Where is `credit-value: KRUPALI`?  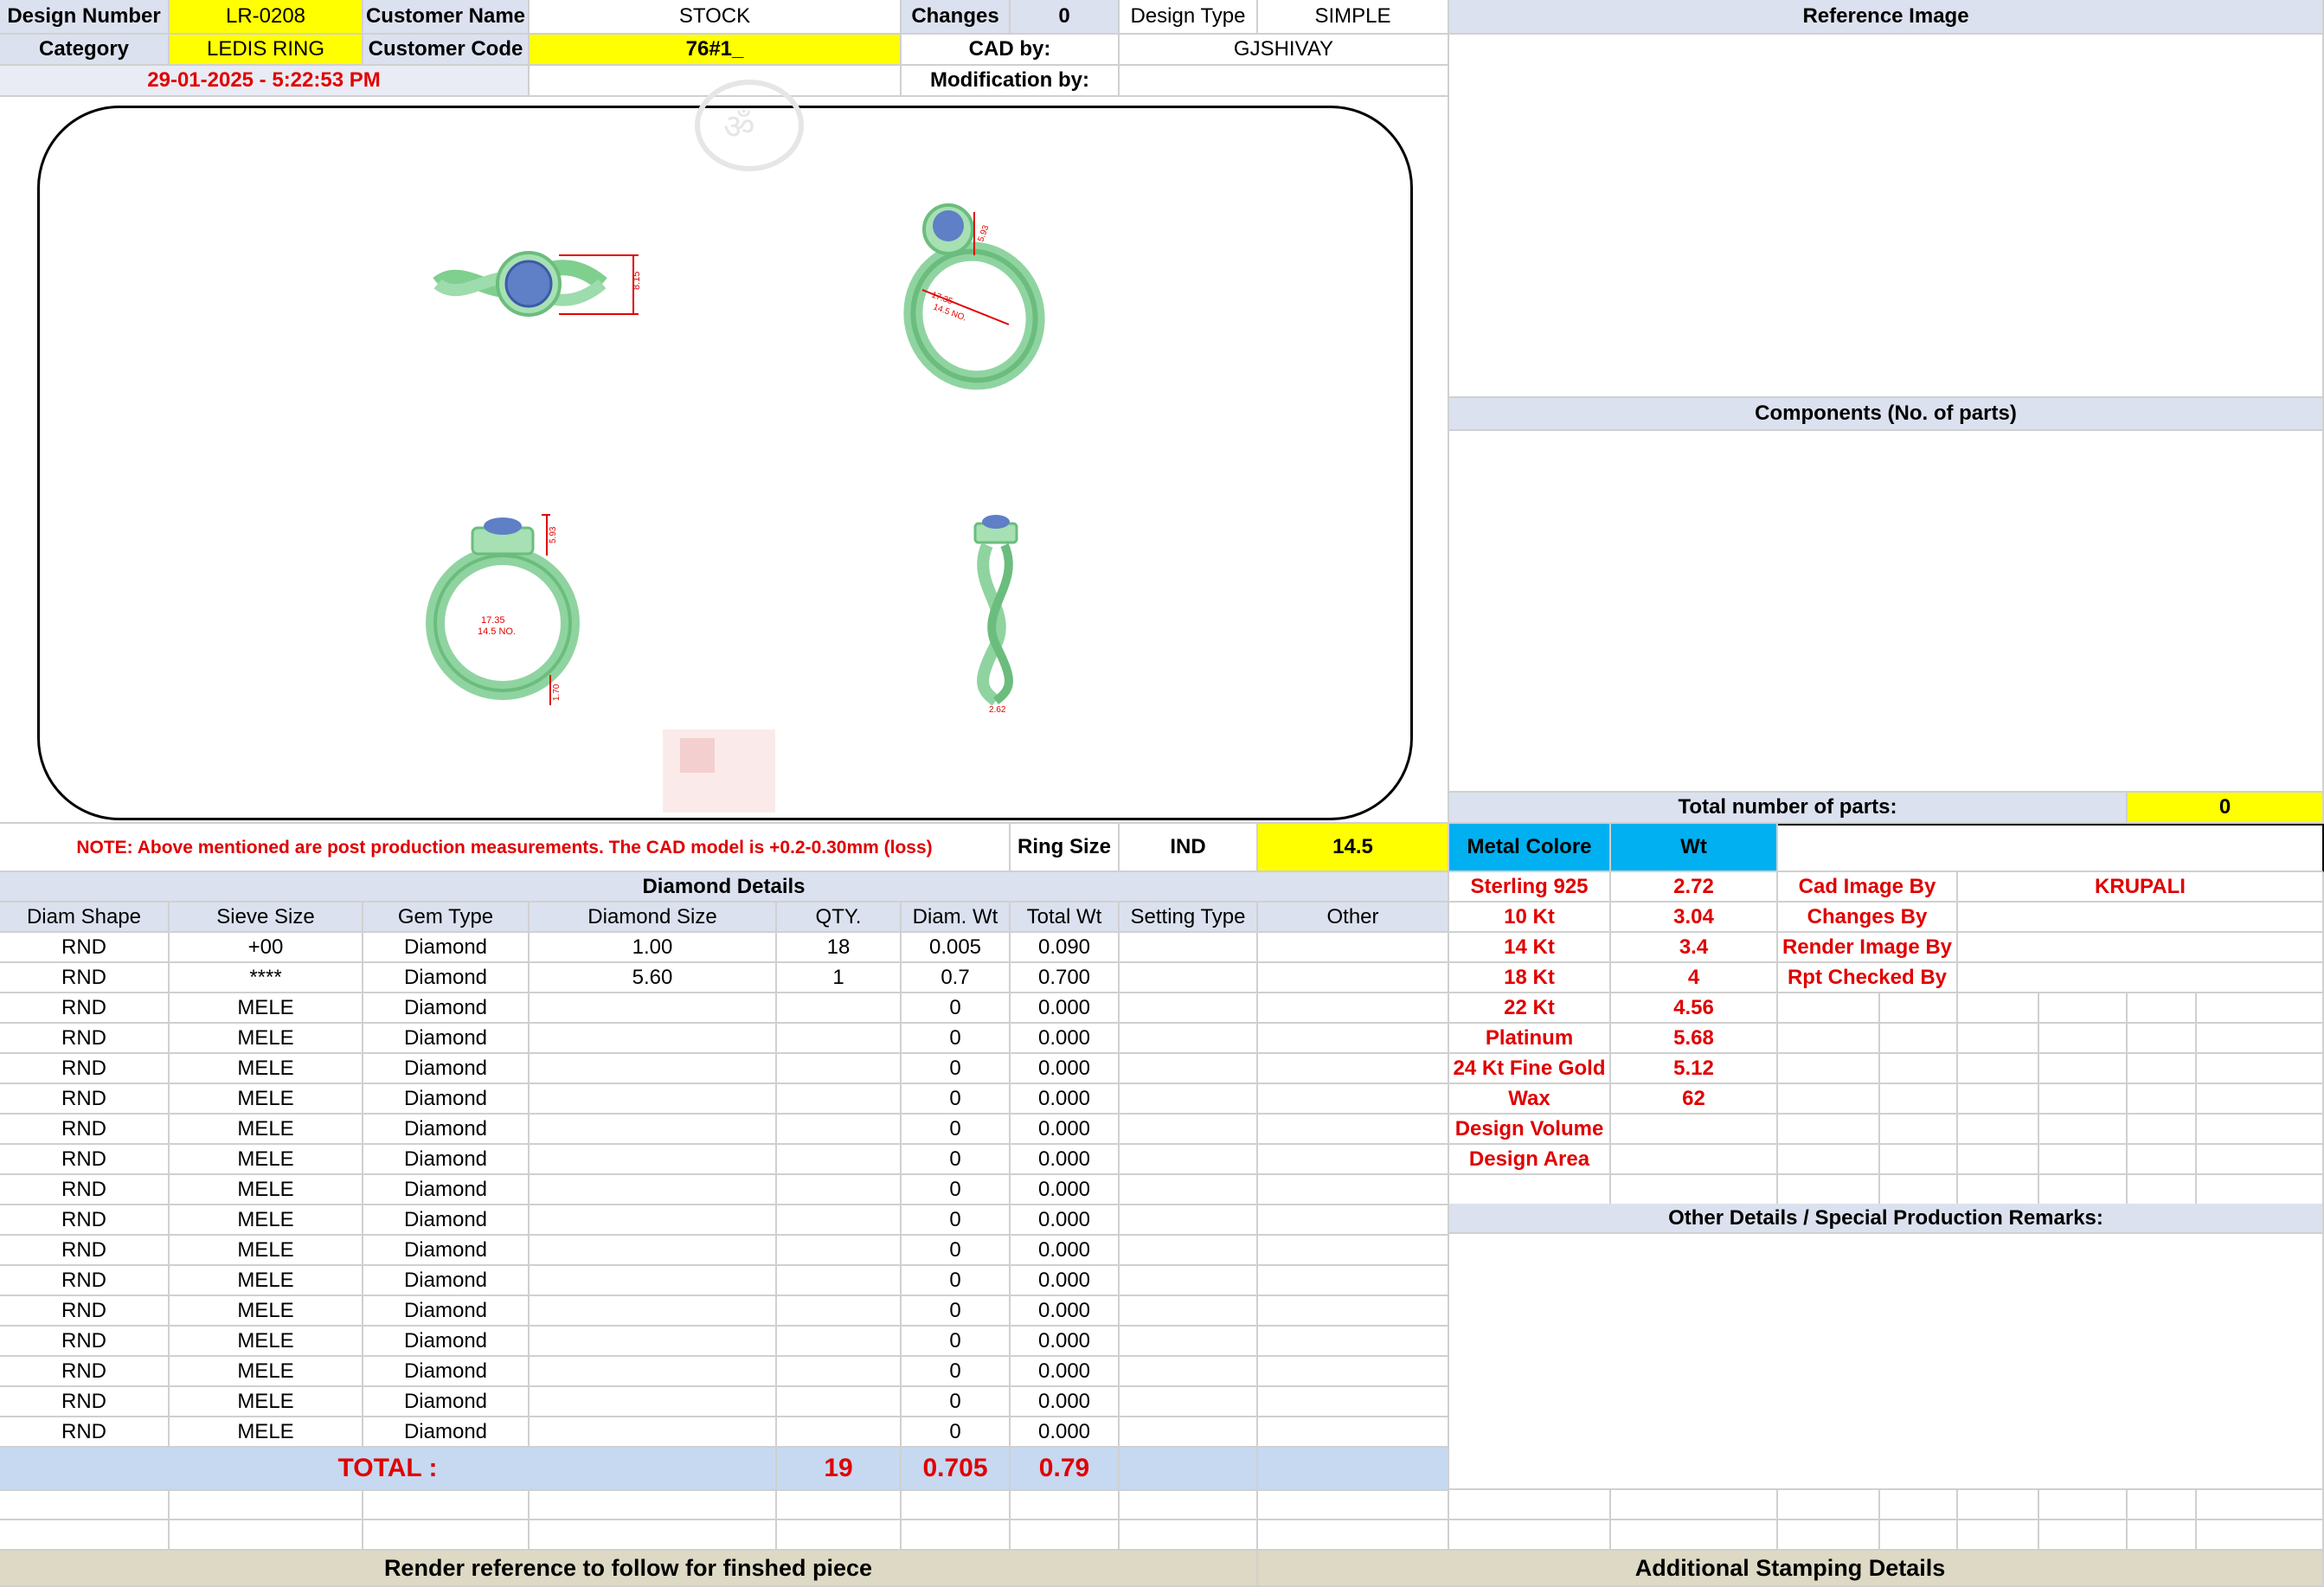 credit-value: KRUPALI is located at coordinates (2141, 887).